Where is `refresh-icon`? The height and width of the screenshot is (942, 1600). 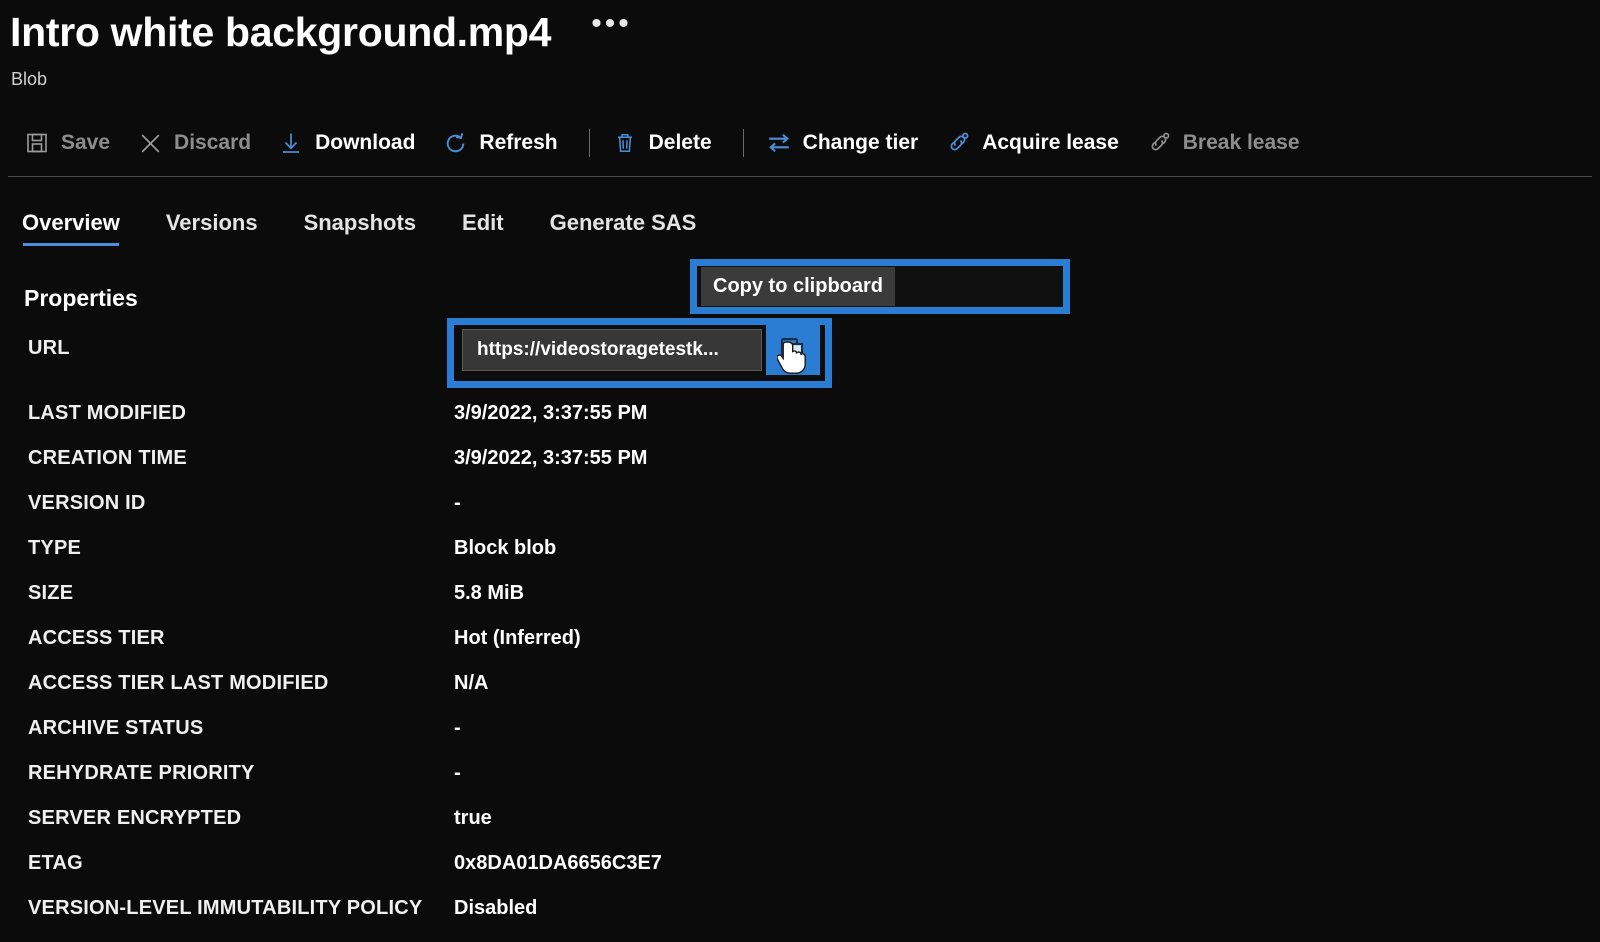
refresh-icon is located at coordinates (455, 143).